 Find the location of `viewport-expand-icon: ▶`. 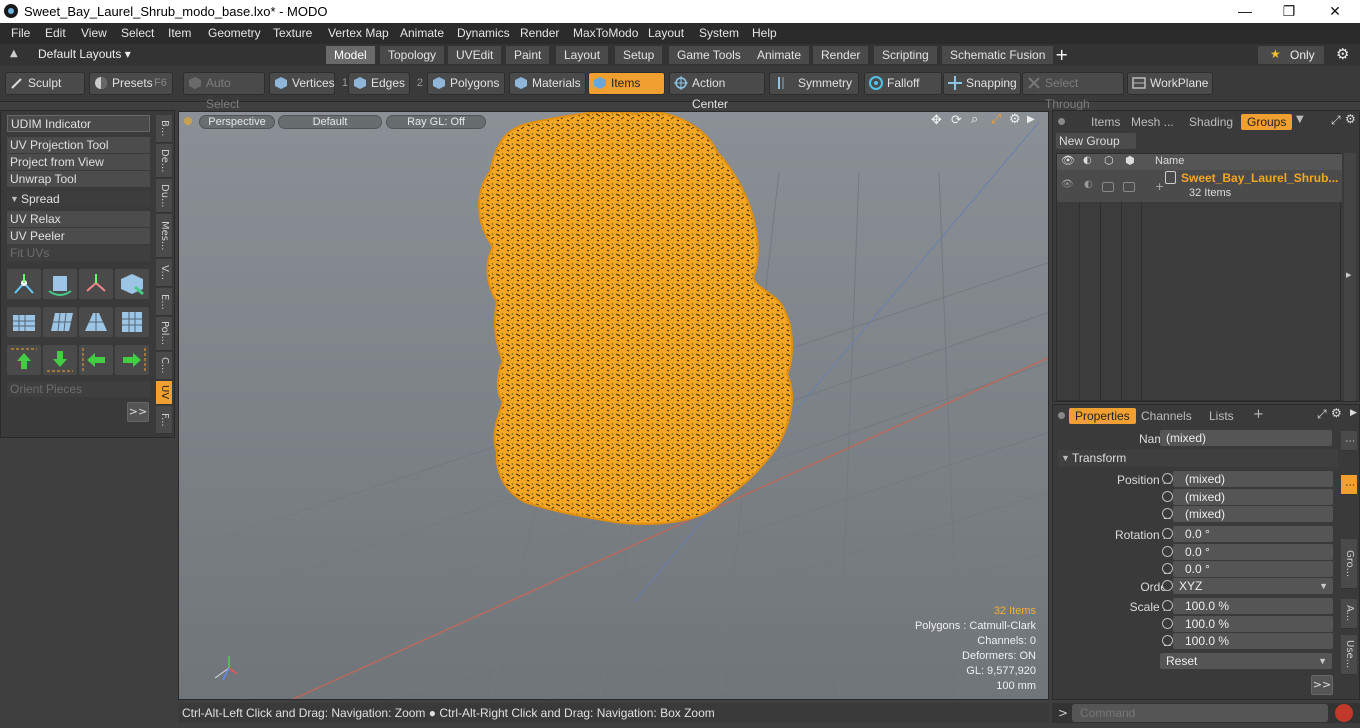

viewport-expand-icon: ▶ is located at coordinates (1031, 119).